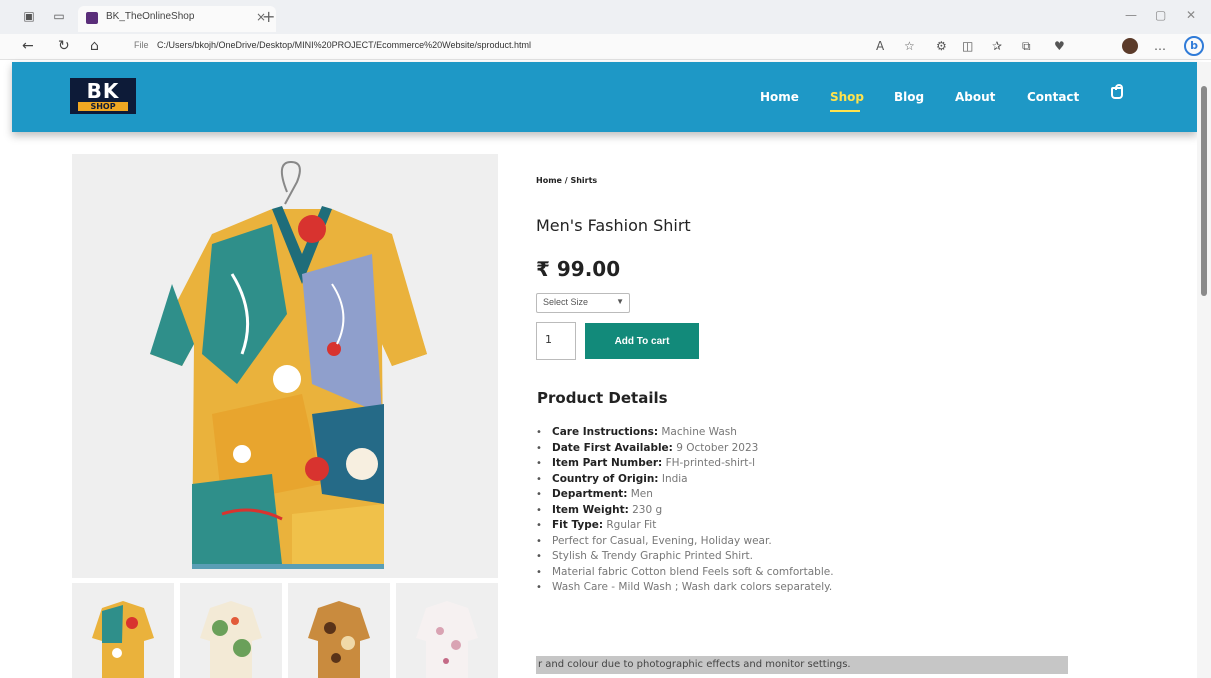  Describe the element at coordinates (1026, 46) in the screenshot. I see `collections-icon: ⧉` at that location.